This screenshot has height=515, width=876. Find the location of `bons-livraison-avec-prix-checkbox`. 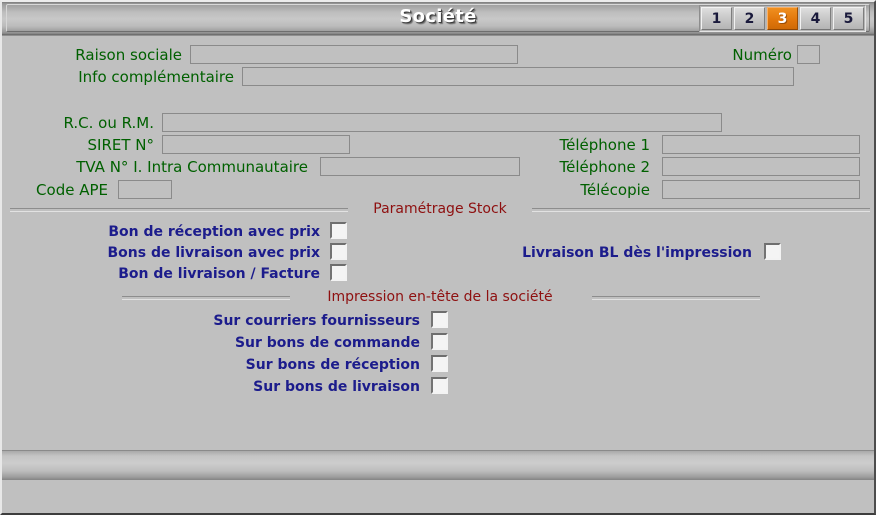

bons-livraison-avec-prix-checkbox is located at coordinates (338, 251).